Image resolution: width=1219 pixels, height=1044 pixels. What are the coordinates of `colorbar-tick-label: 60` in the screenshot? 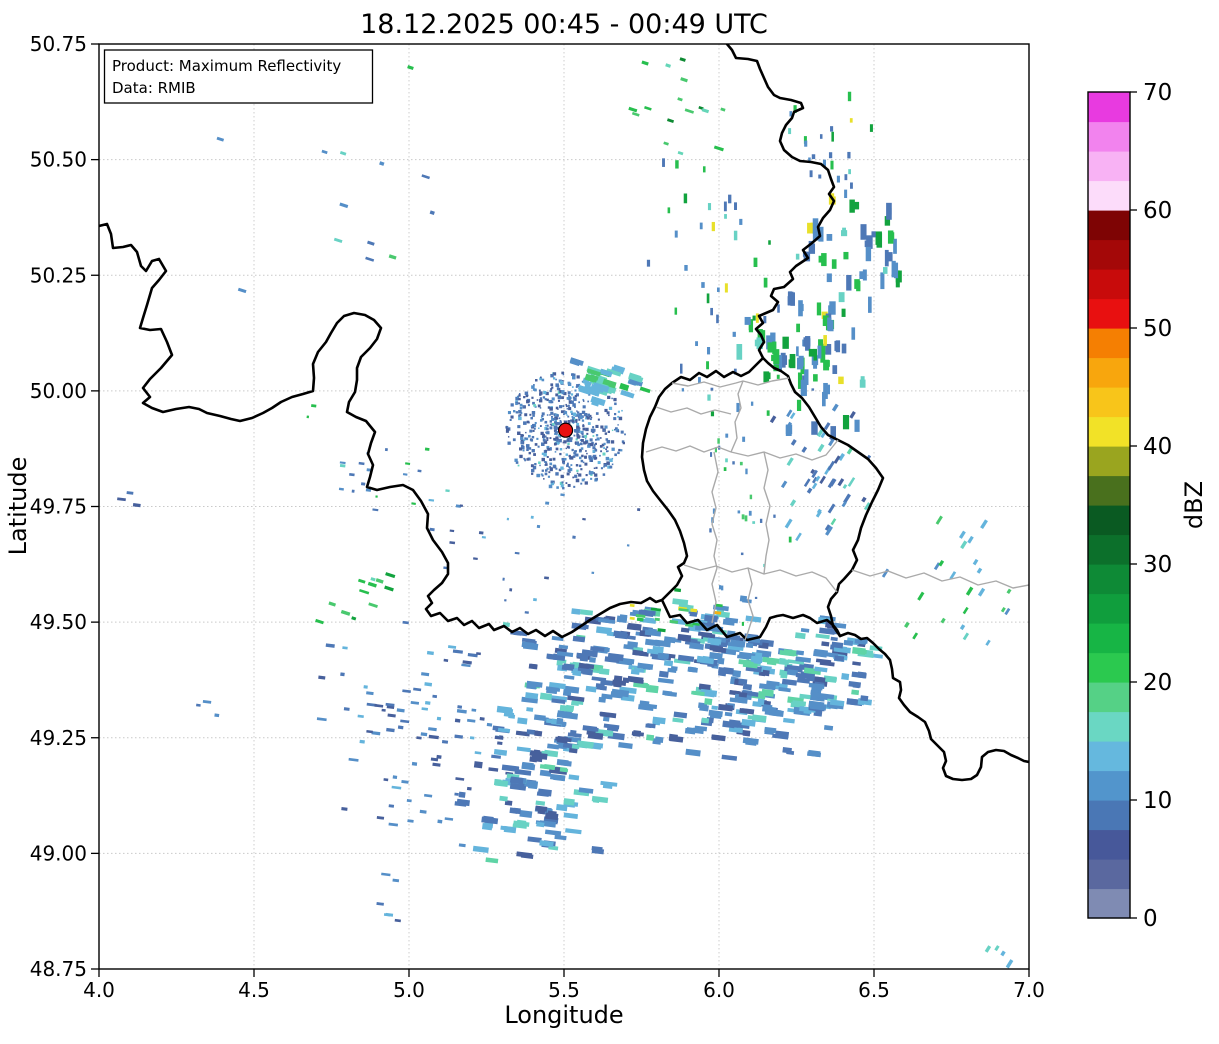 It's located at (1157, 211).